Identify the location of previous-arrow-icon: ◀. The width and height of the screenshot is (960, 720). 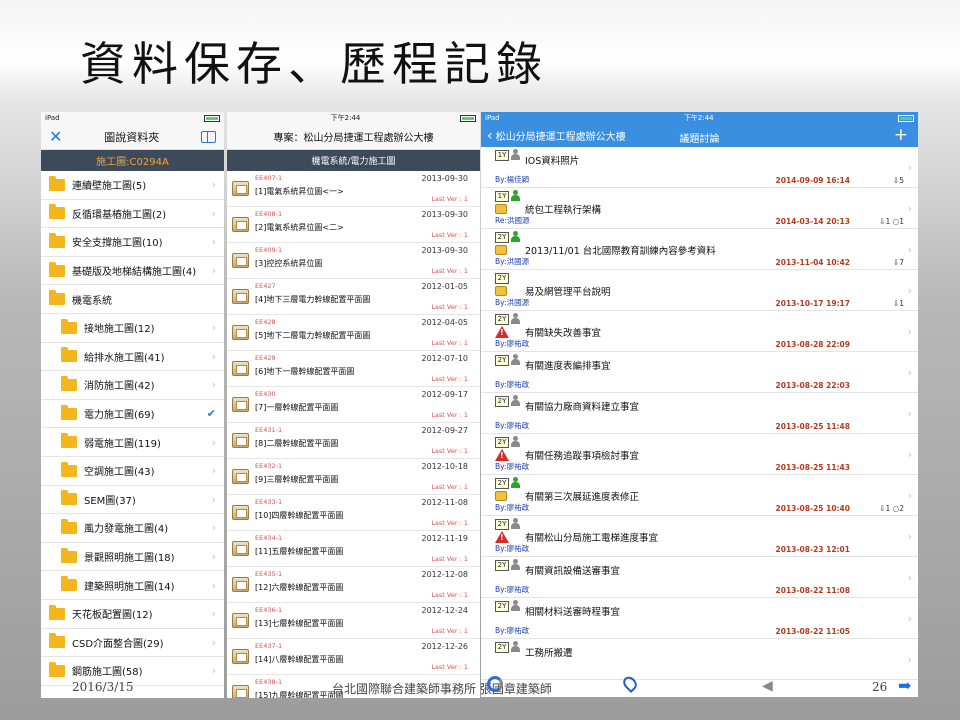
(767, 686).